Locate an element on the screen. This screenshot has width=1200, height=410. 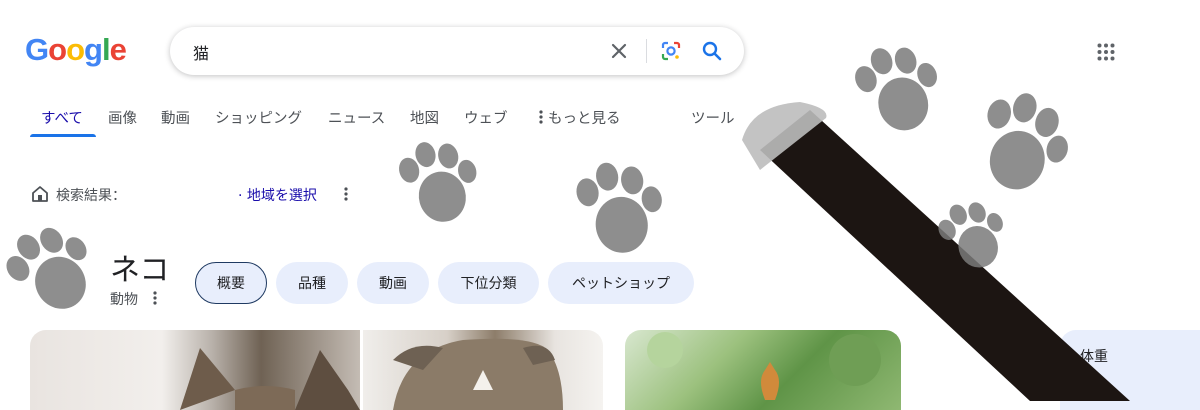
google-logo: G o o g l e is located at coordinates (76, 50).